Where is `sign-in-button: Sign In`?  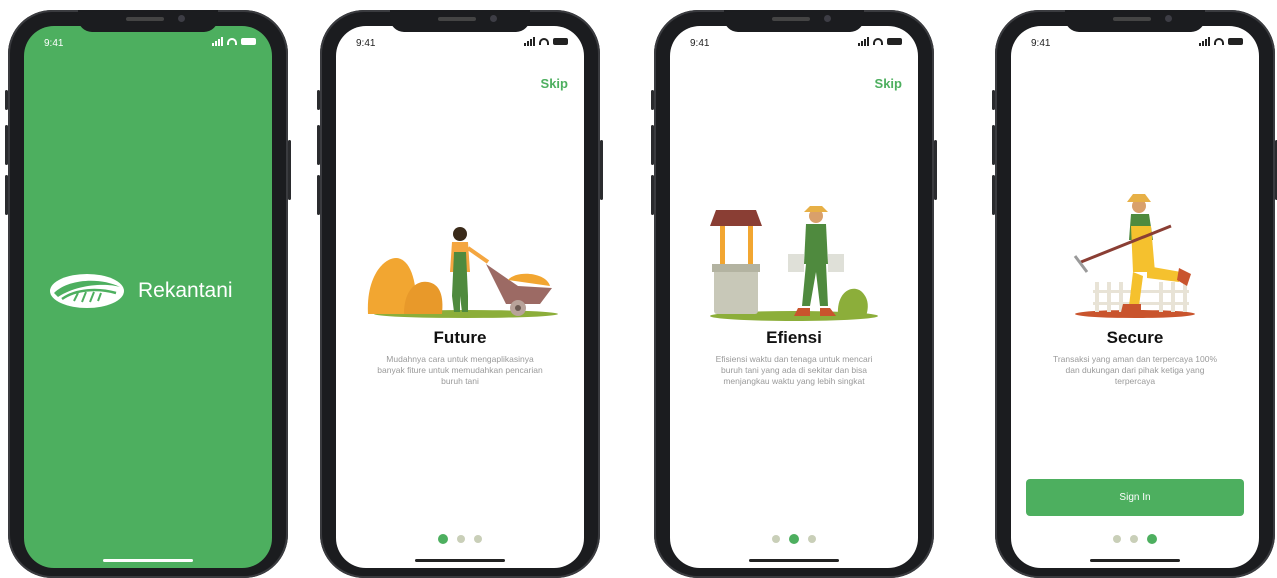 sign-in-button: Sign In is located at coordinates (1135, 497).